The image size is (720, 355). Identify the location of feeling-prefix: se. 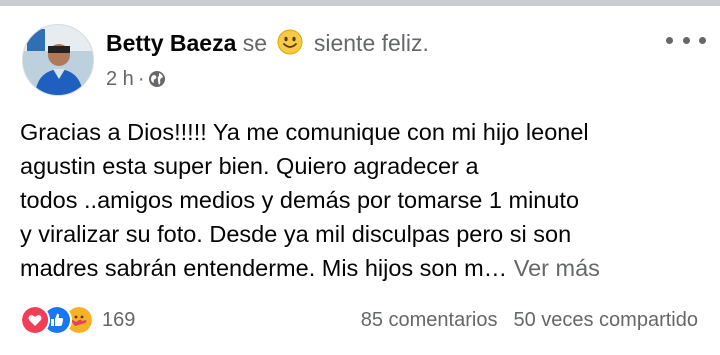
(255, 43).